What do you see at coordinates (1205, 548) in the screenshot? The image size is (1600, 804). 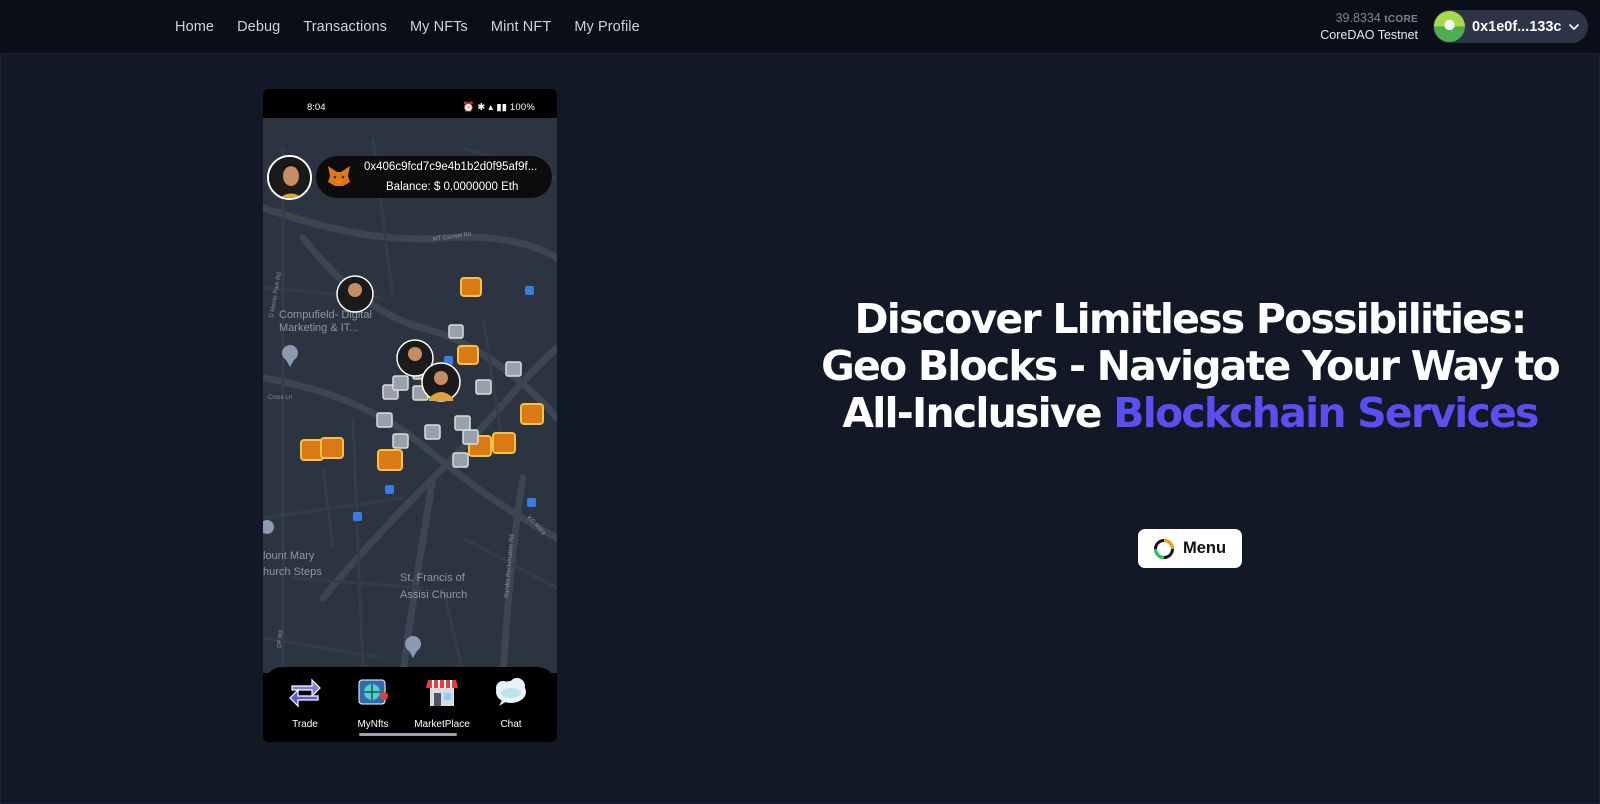 I see `menu-button-label: Menu` at bounding box center [1205, 548].